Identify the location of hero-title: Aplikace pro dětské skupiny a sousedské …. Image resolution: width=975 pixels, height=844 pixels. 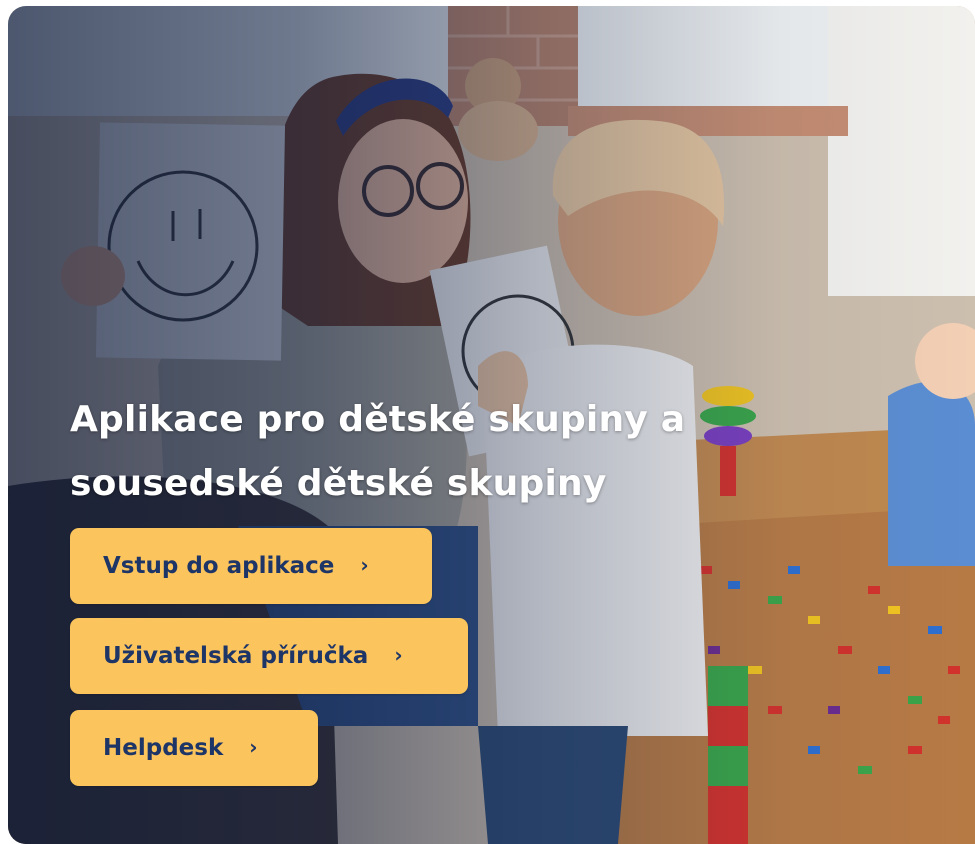
(378, 451).